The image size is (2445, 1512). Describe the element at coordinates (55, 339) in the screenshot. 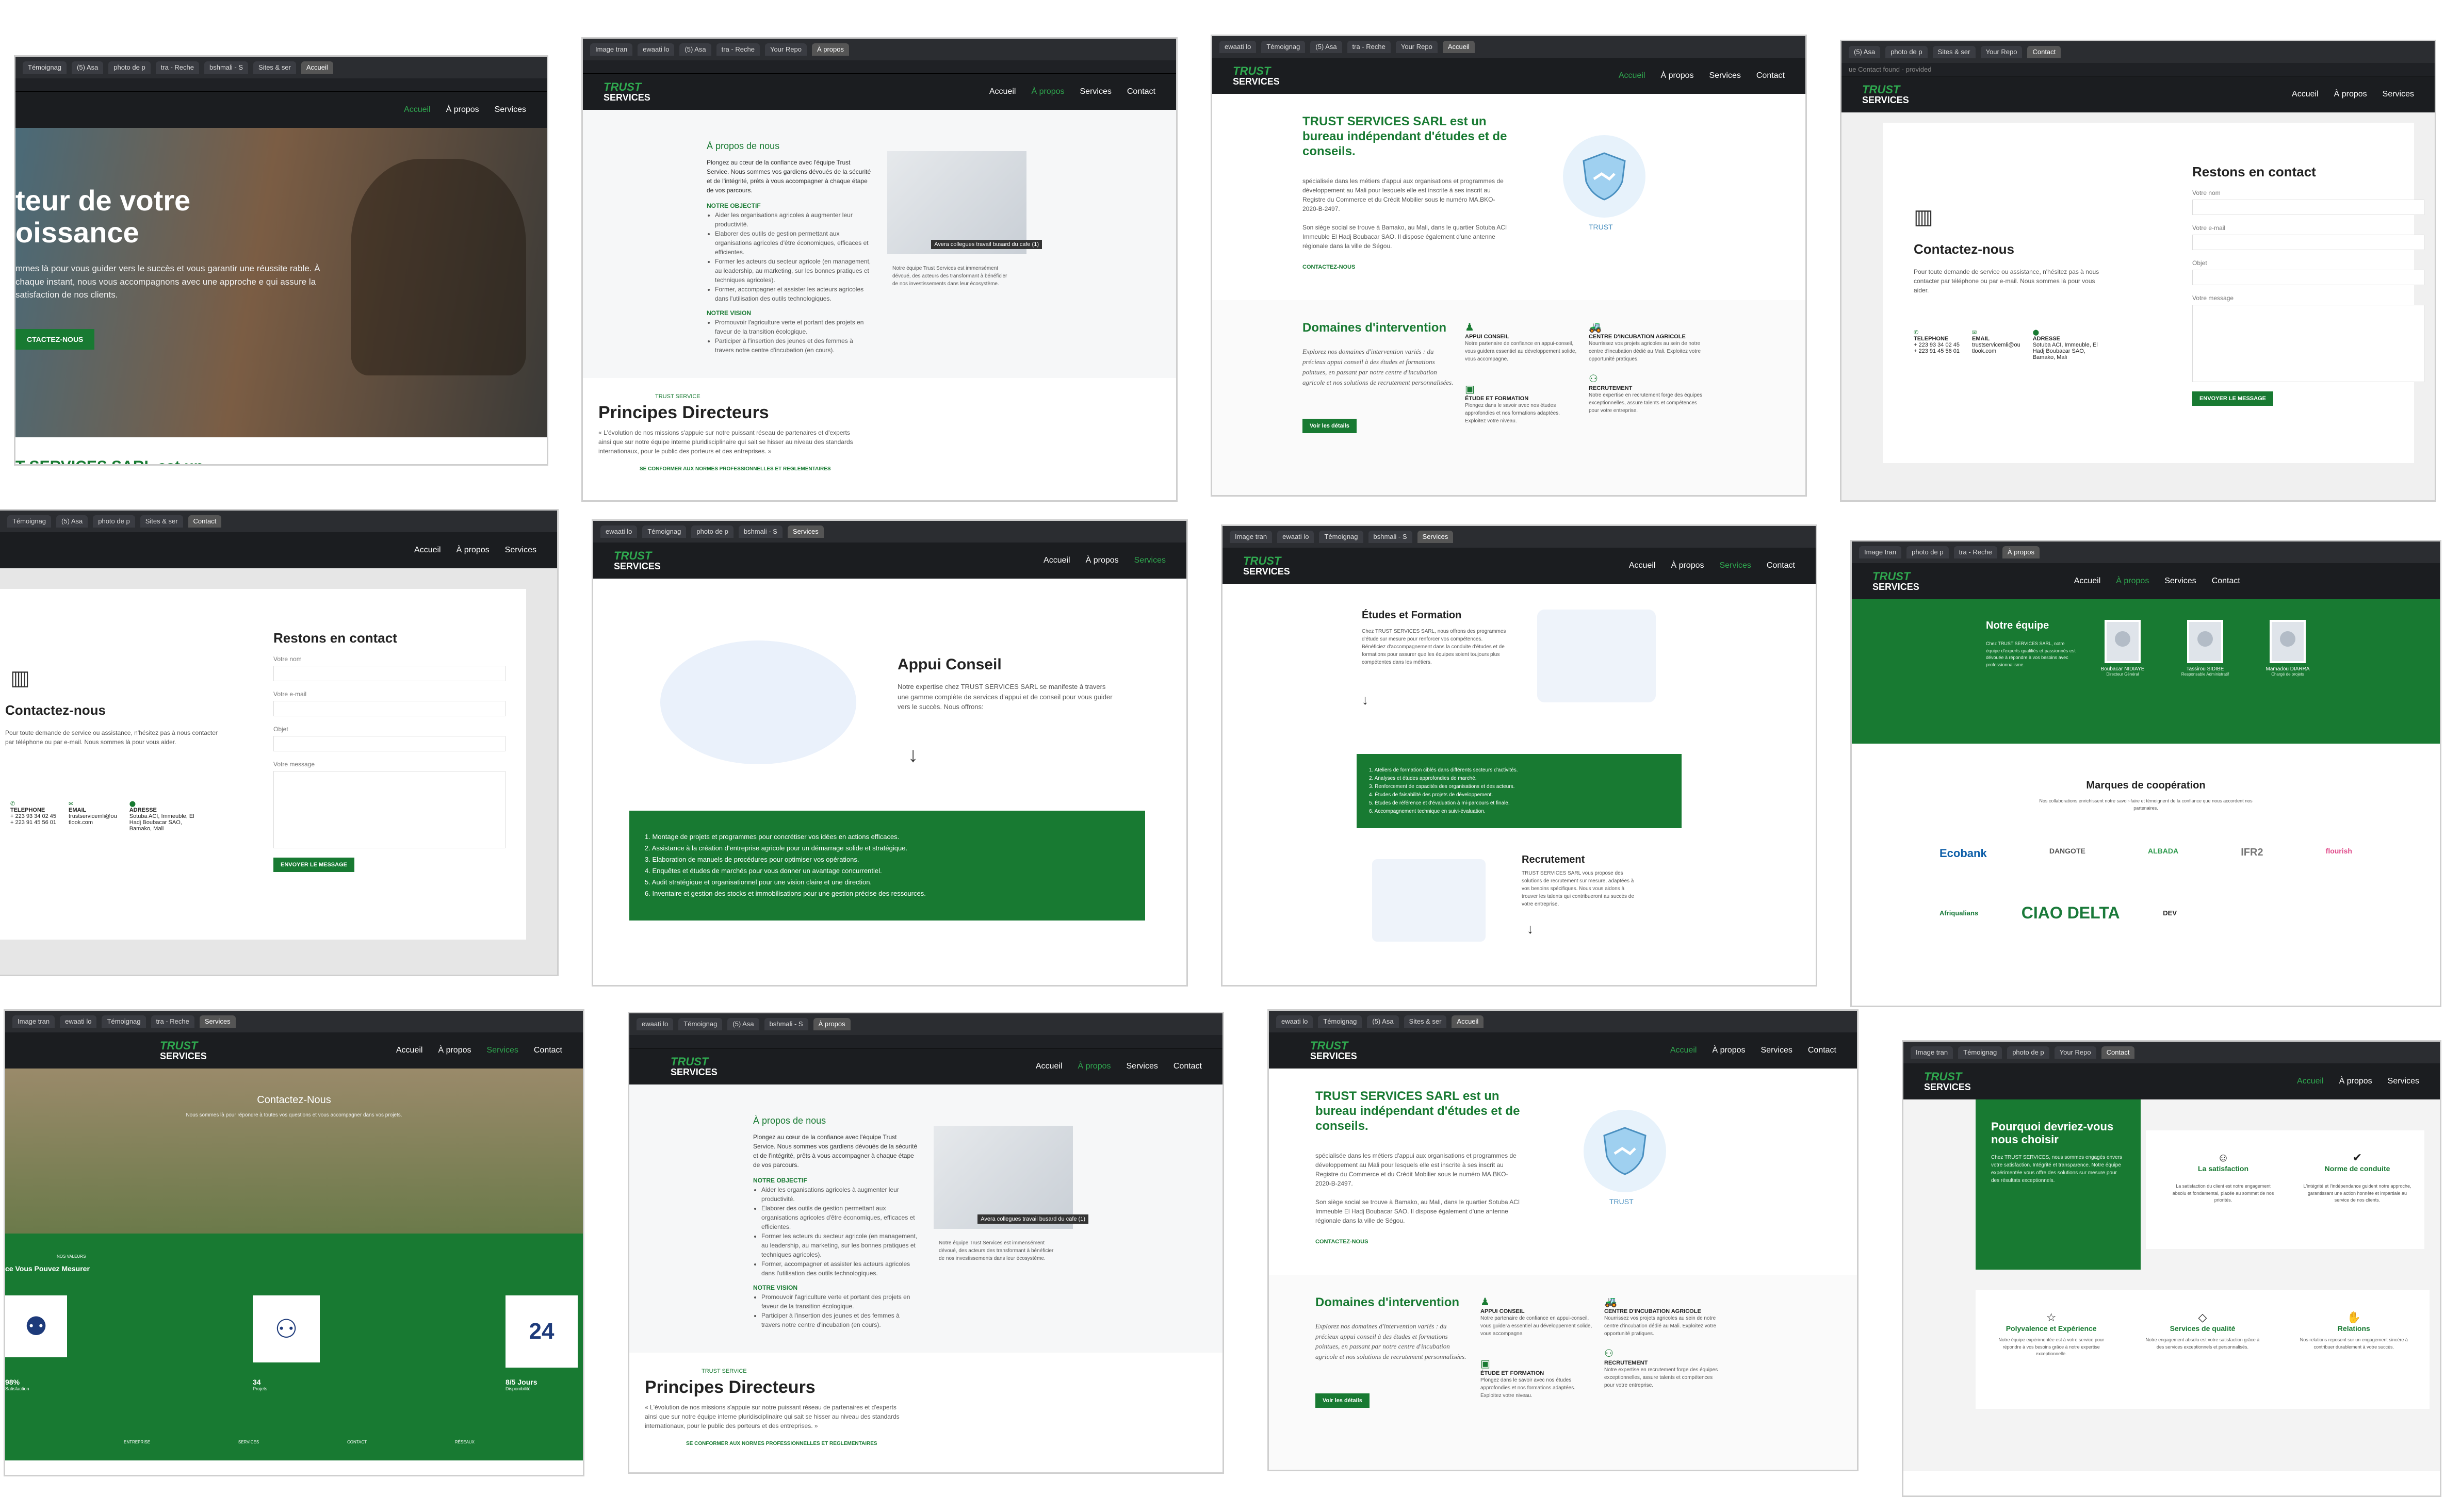

I see `hero-contact-button: CTACTEZ-NOUS` at that location.